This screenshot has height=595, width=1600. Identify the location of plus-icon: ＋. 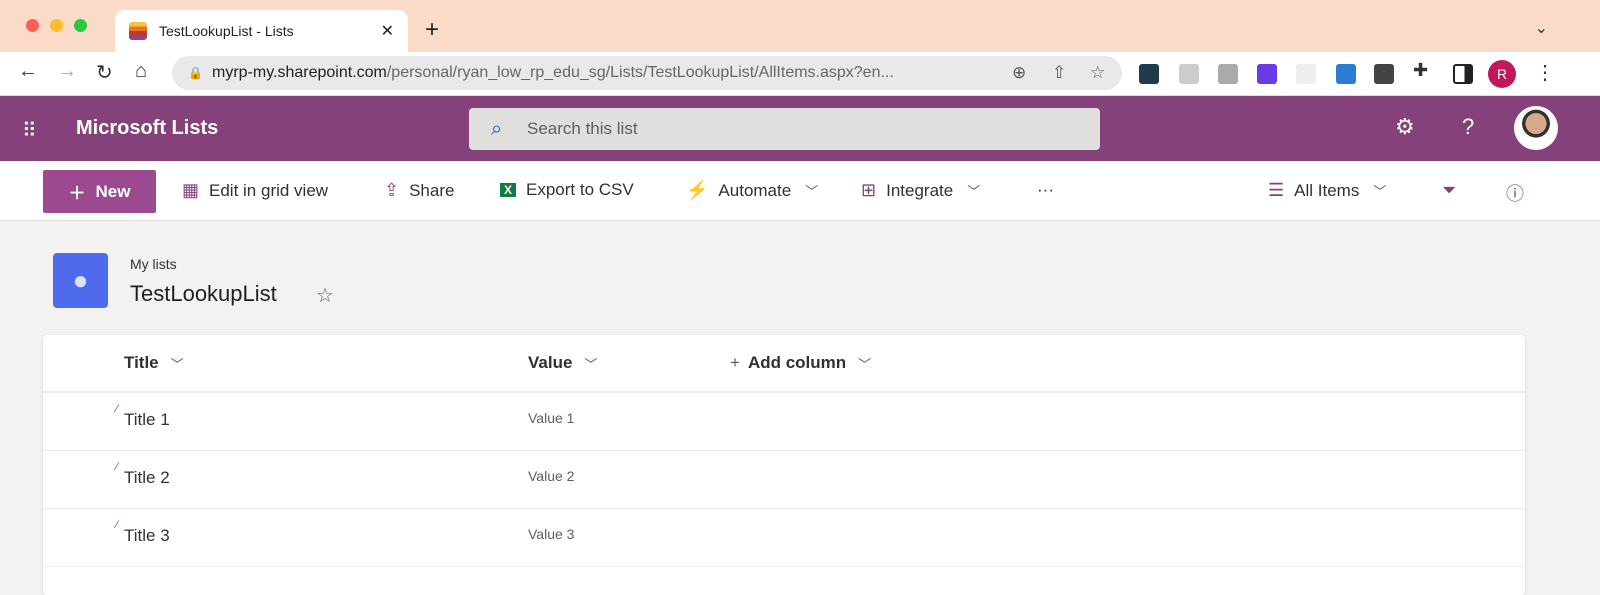
(77, 193).